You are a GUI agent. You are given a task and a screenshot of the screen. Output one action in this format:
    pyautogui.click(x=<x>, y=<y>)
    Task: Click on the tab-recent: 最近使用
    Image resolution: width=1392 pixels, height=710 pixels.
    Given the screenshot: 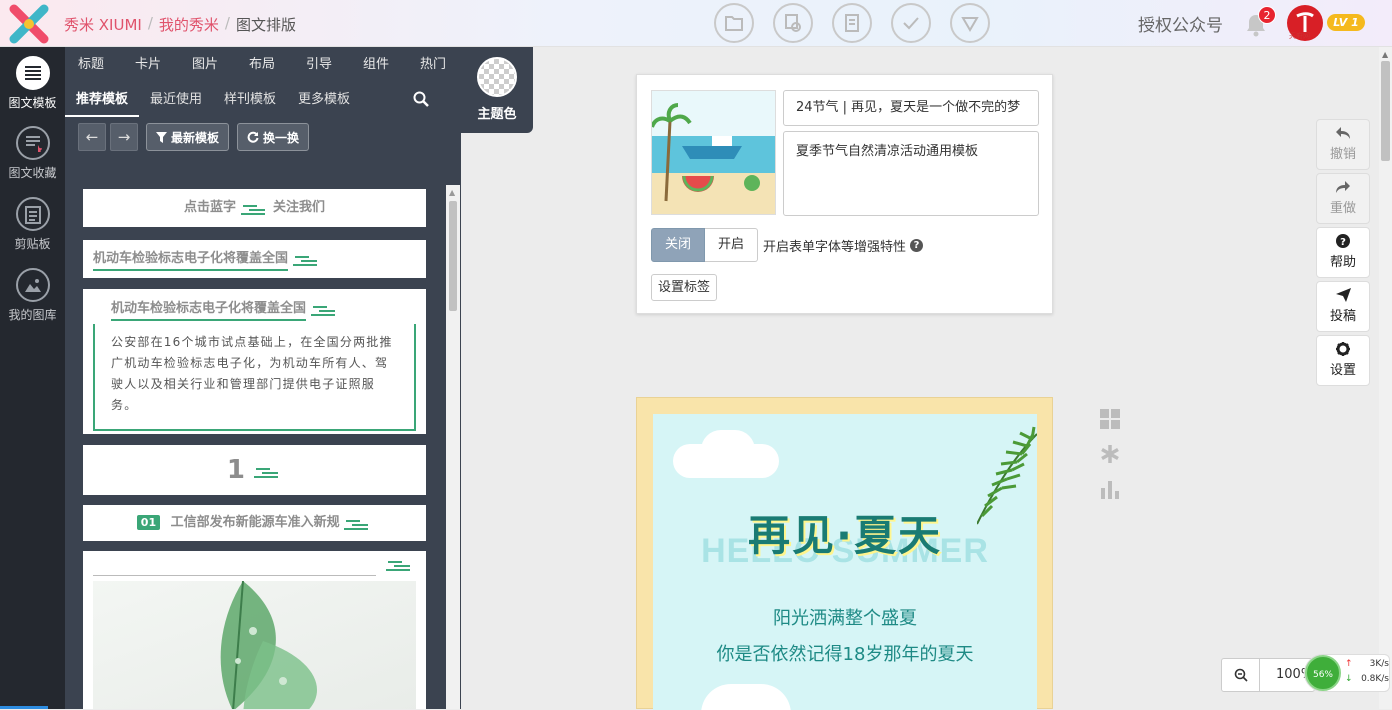 What is the action you would take?
    pyautogui.click(x=176, y=101)
    